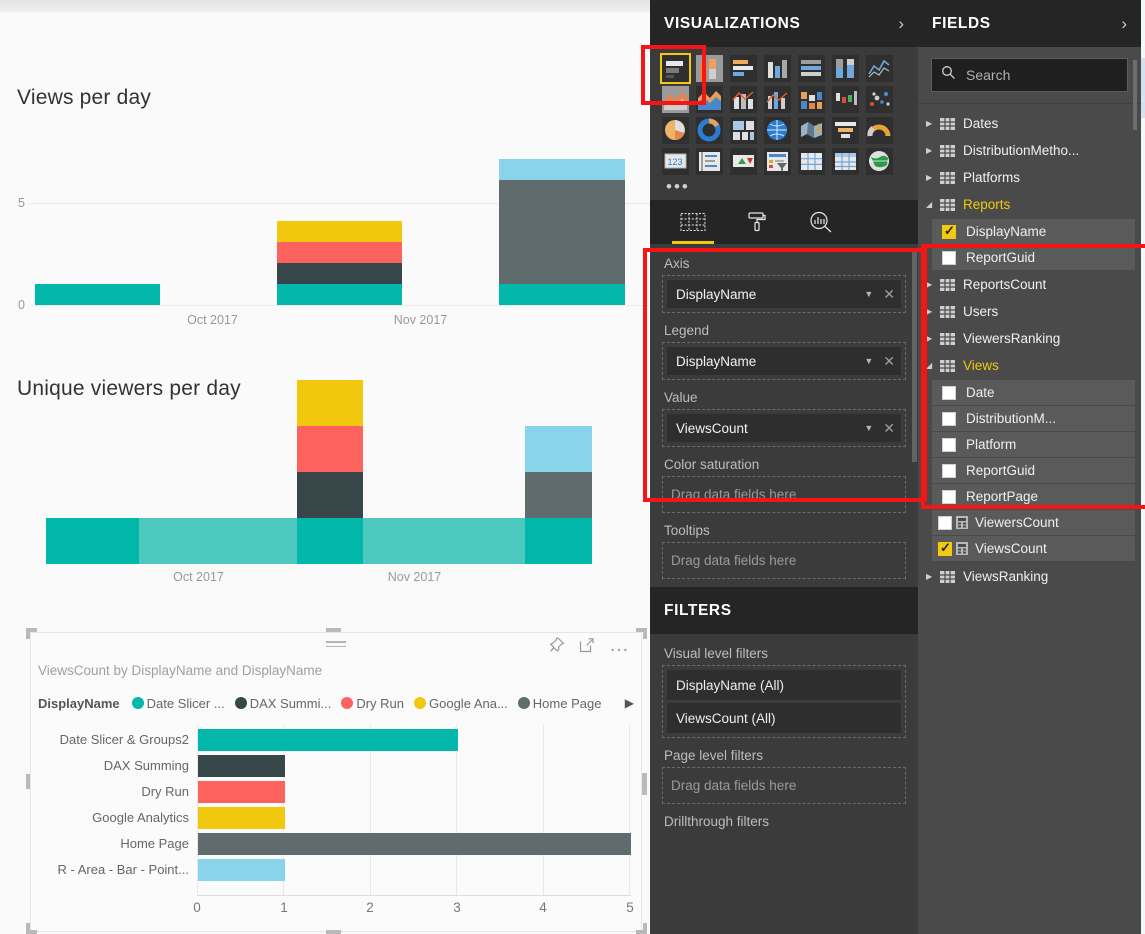  What do you see at coordinates (811, 99) in the screenshot?
I see `viz-icon-ribbon-chart` at bounding box center [811, 99].